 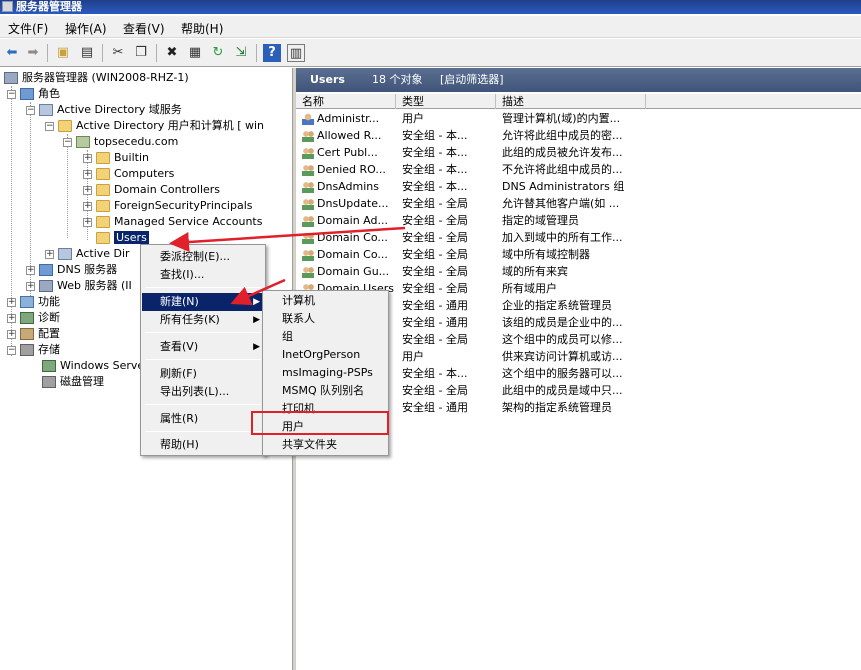 I want to click on cut-icon: ✂, so click(x=118, y=53).